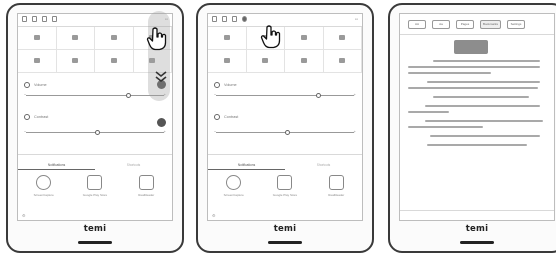 The image size is (556, 259). What do you see at coordinates (465, 24) in the screenshot?
I see `reader-tab: Pages` at bounding box center [465, 24].